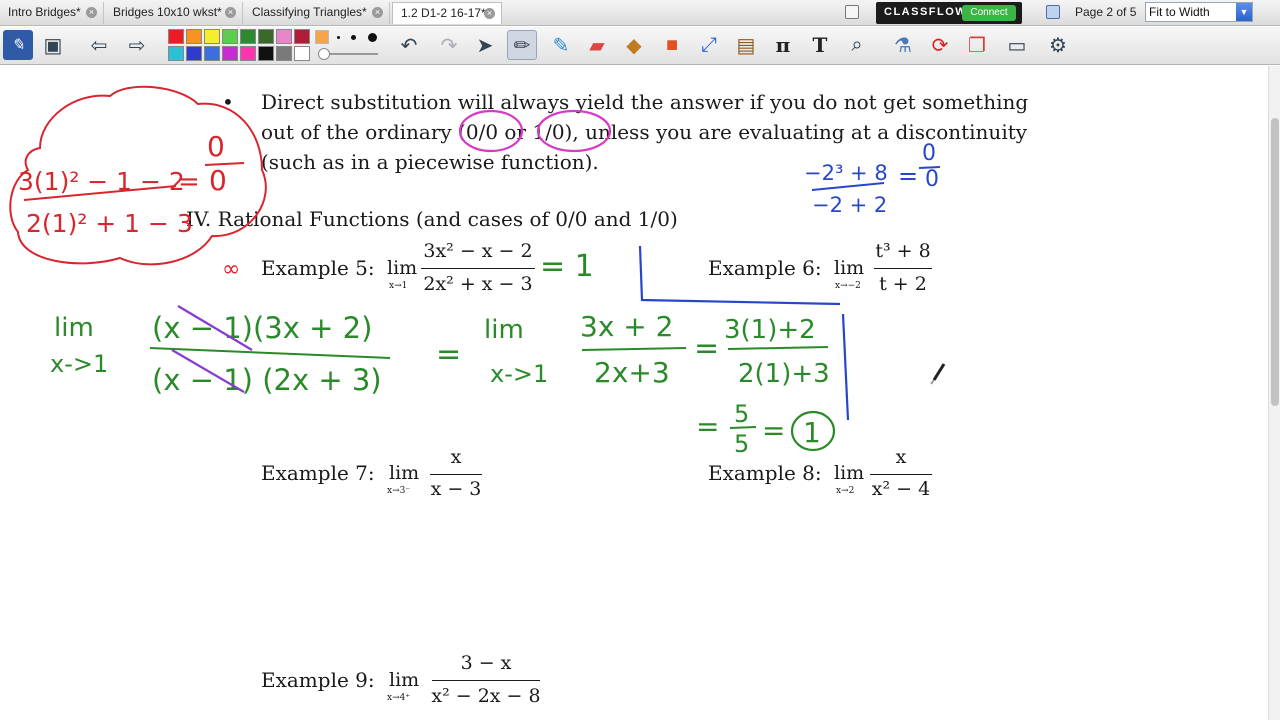 The image size is (1280, 720). I want to click on red-cloud-zero-bottom: 0, so click(218, 180).